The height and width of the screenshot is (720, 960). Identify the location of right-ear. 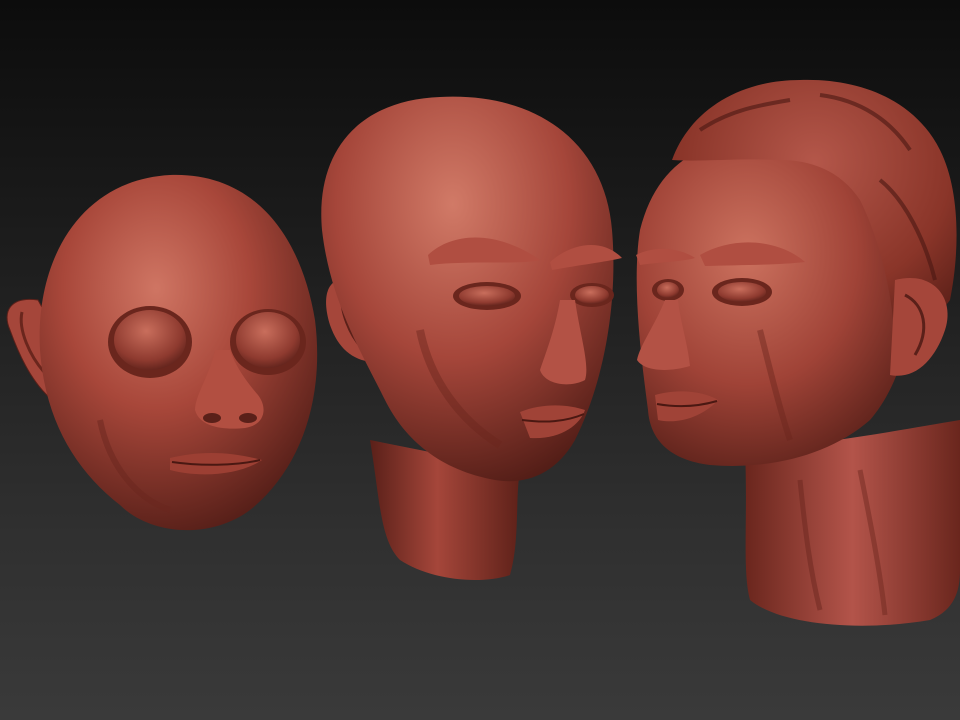
(919, 327).